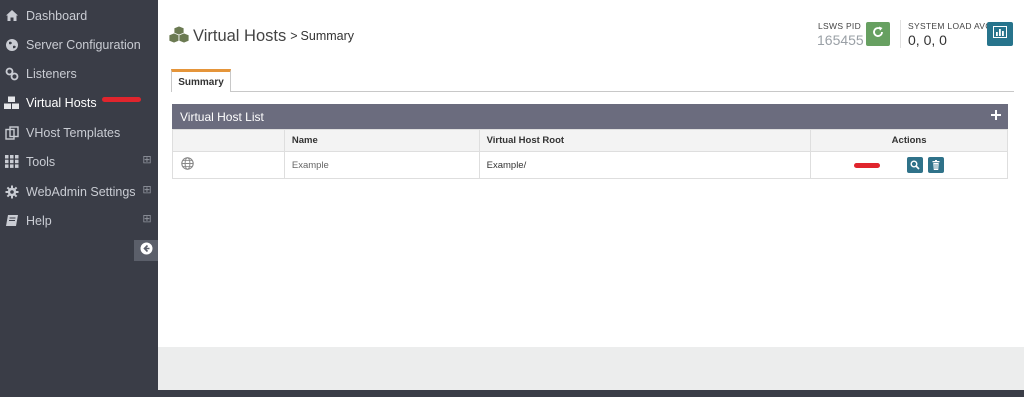 The width and height of the screenshot is (1024, 397). I want to click on sidebar-item-tools: Tools ⊞, so click(79, 161).